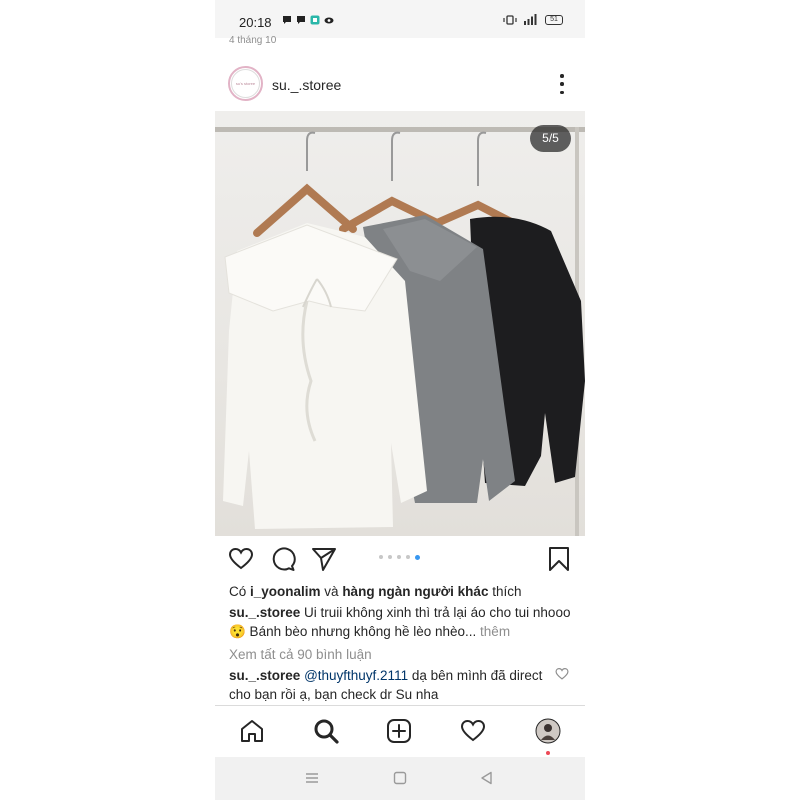  Describe the element at coordinates (331, 591) in the screenshot. I see `likes-conjunction: và` at that location.